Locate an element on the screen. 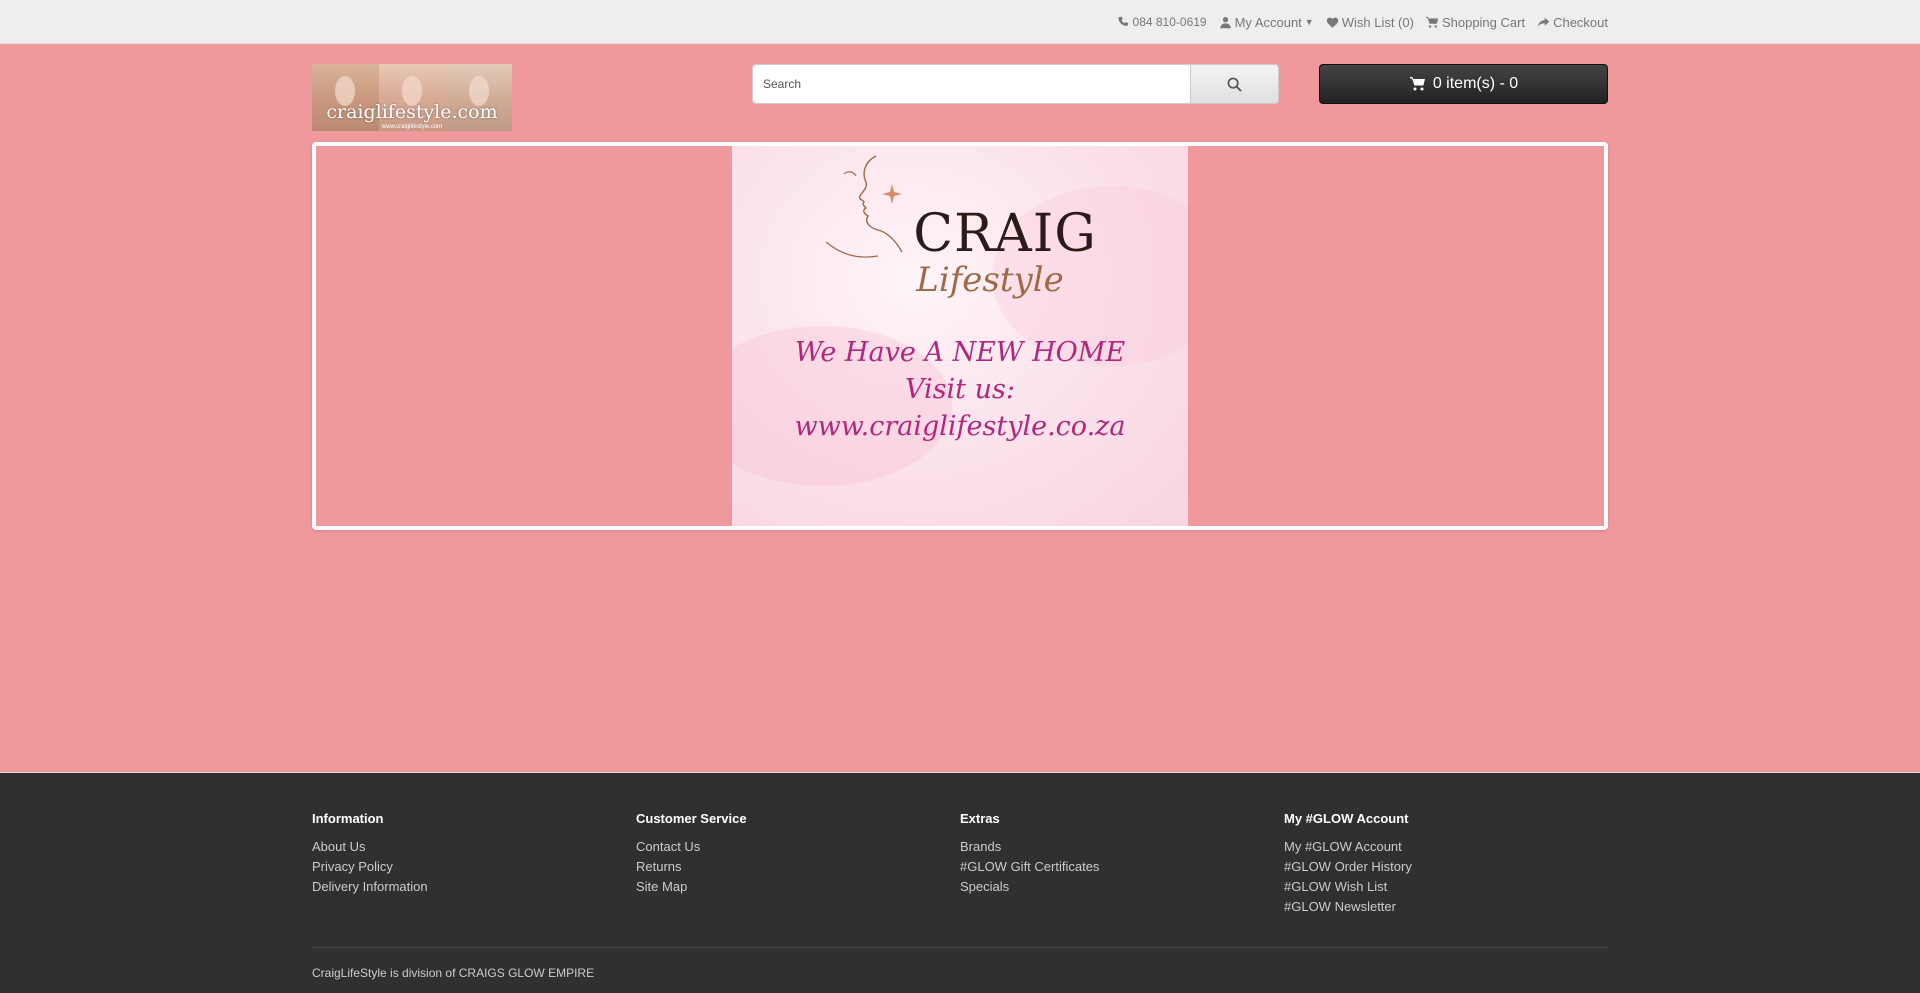 This screenshot has height=993, width=1920. footer-divider is located at coordinates (960, 947).